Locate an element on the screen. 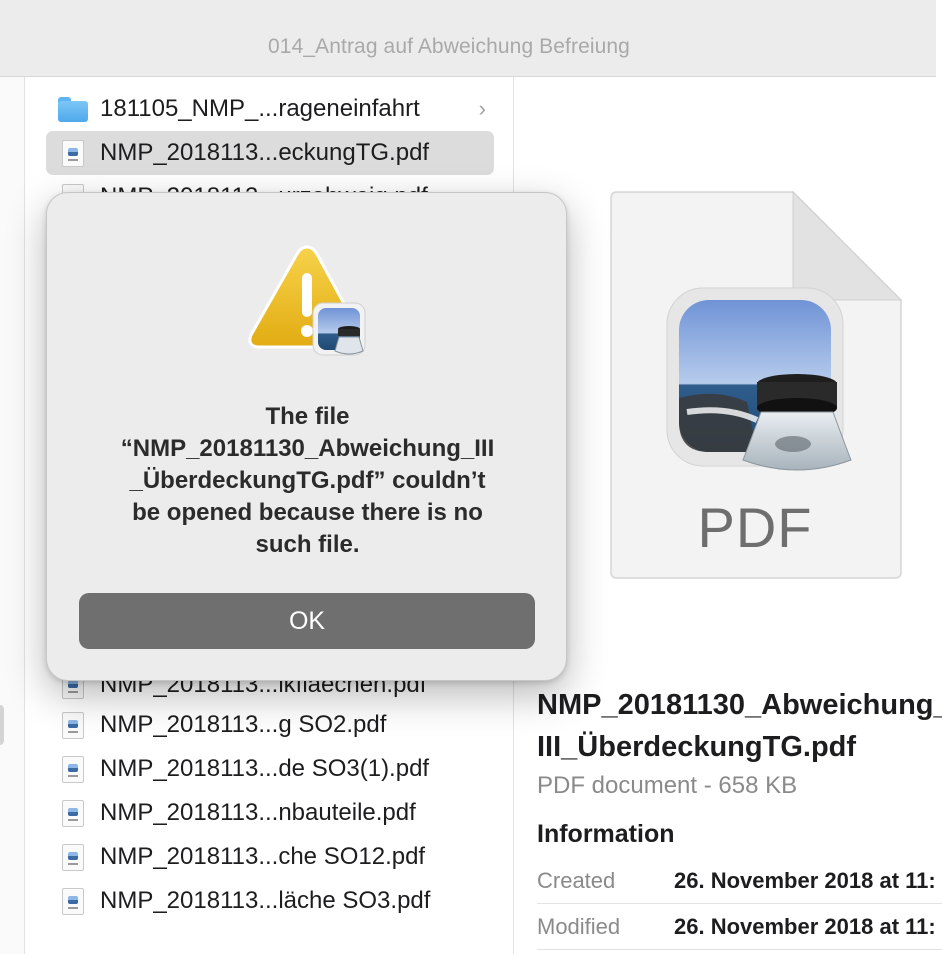  information-heading: Information is located at coordinates (606, 834).